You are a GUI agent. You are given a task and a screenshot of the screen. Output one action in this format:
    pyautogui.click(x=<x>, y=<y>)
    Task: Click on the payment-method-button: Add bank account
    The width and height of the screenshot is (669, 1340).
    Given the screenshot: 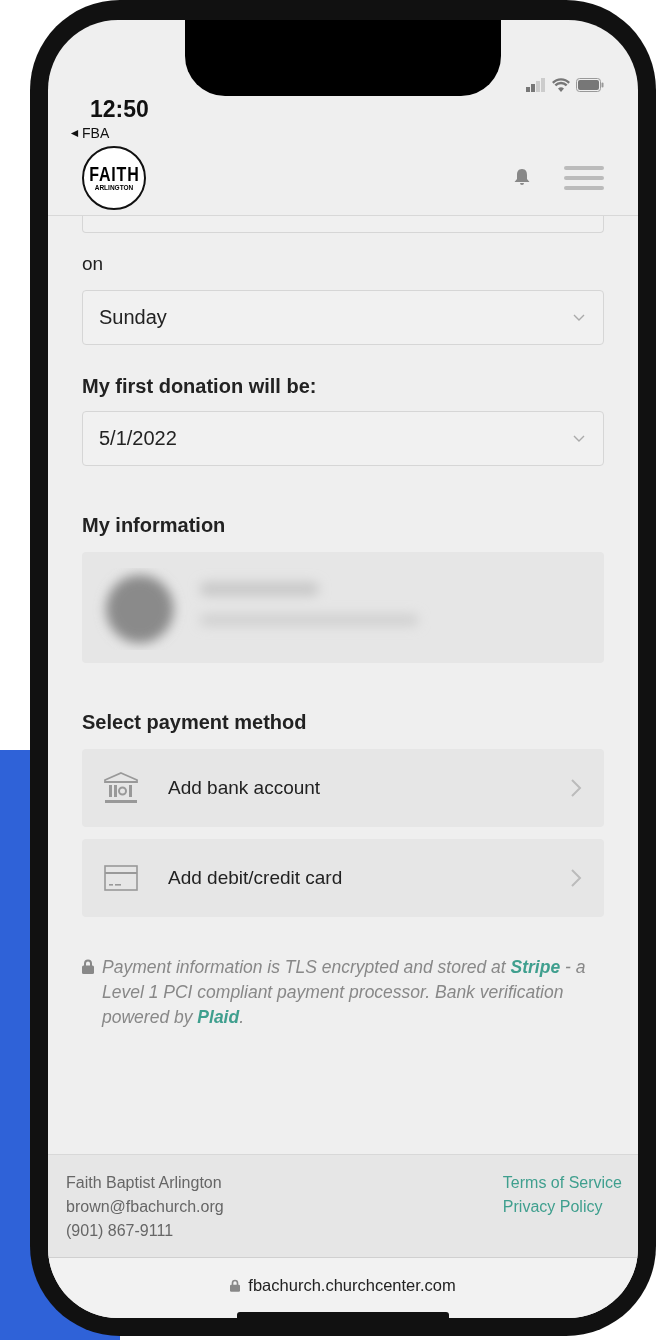 What is the action you would take?
    pyautogui.click(x=343, y=788)
    